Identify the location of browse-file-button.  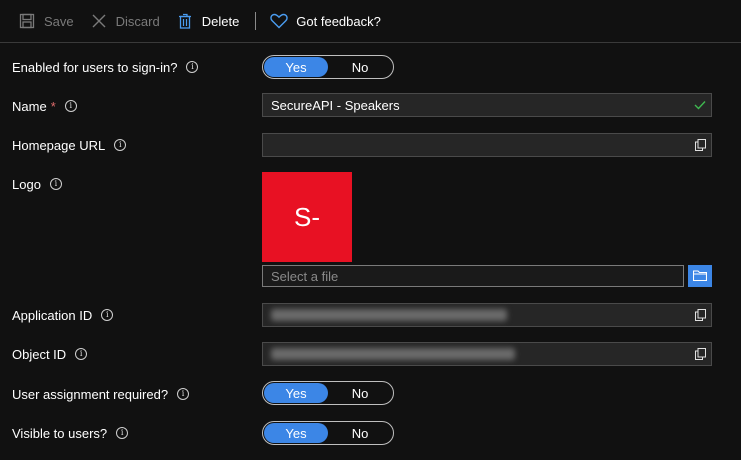
(700, 276).